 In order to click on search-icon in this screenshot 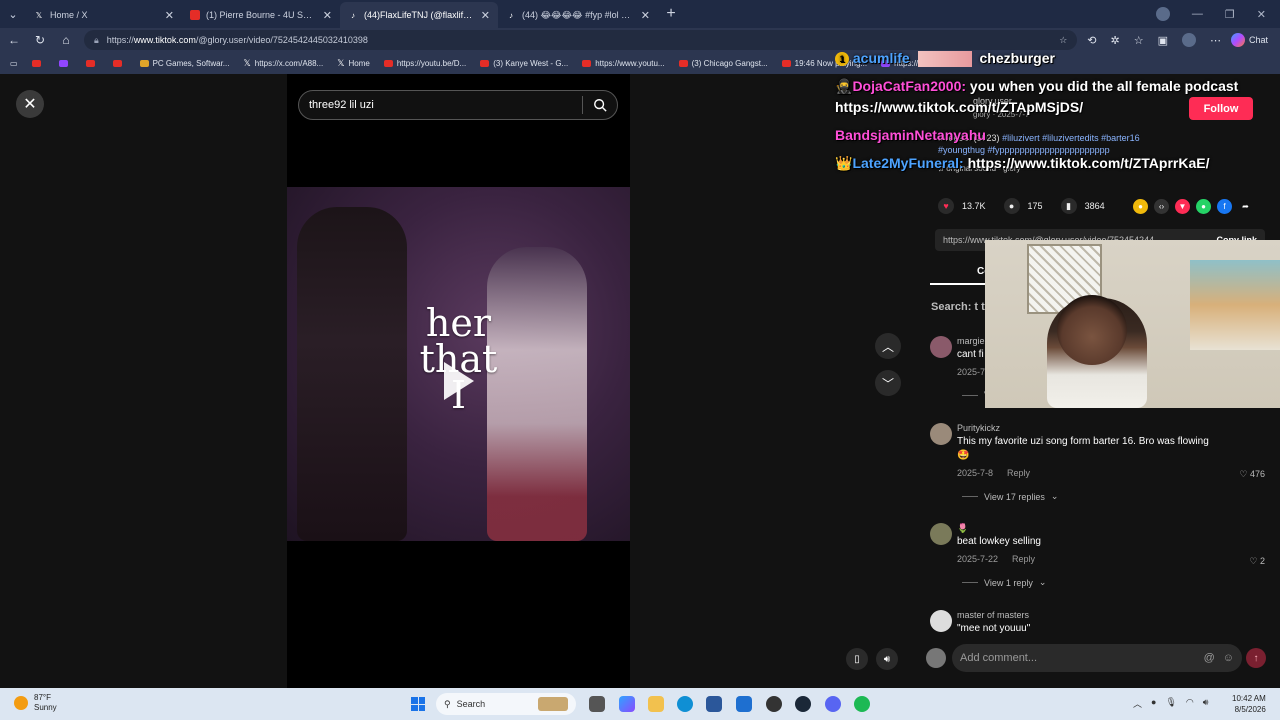, I will do `click(600, 105)`.